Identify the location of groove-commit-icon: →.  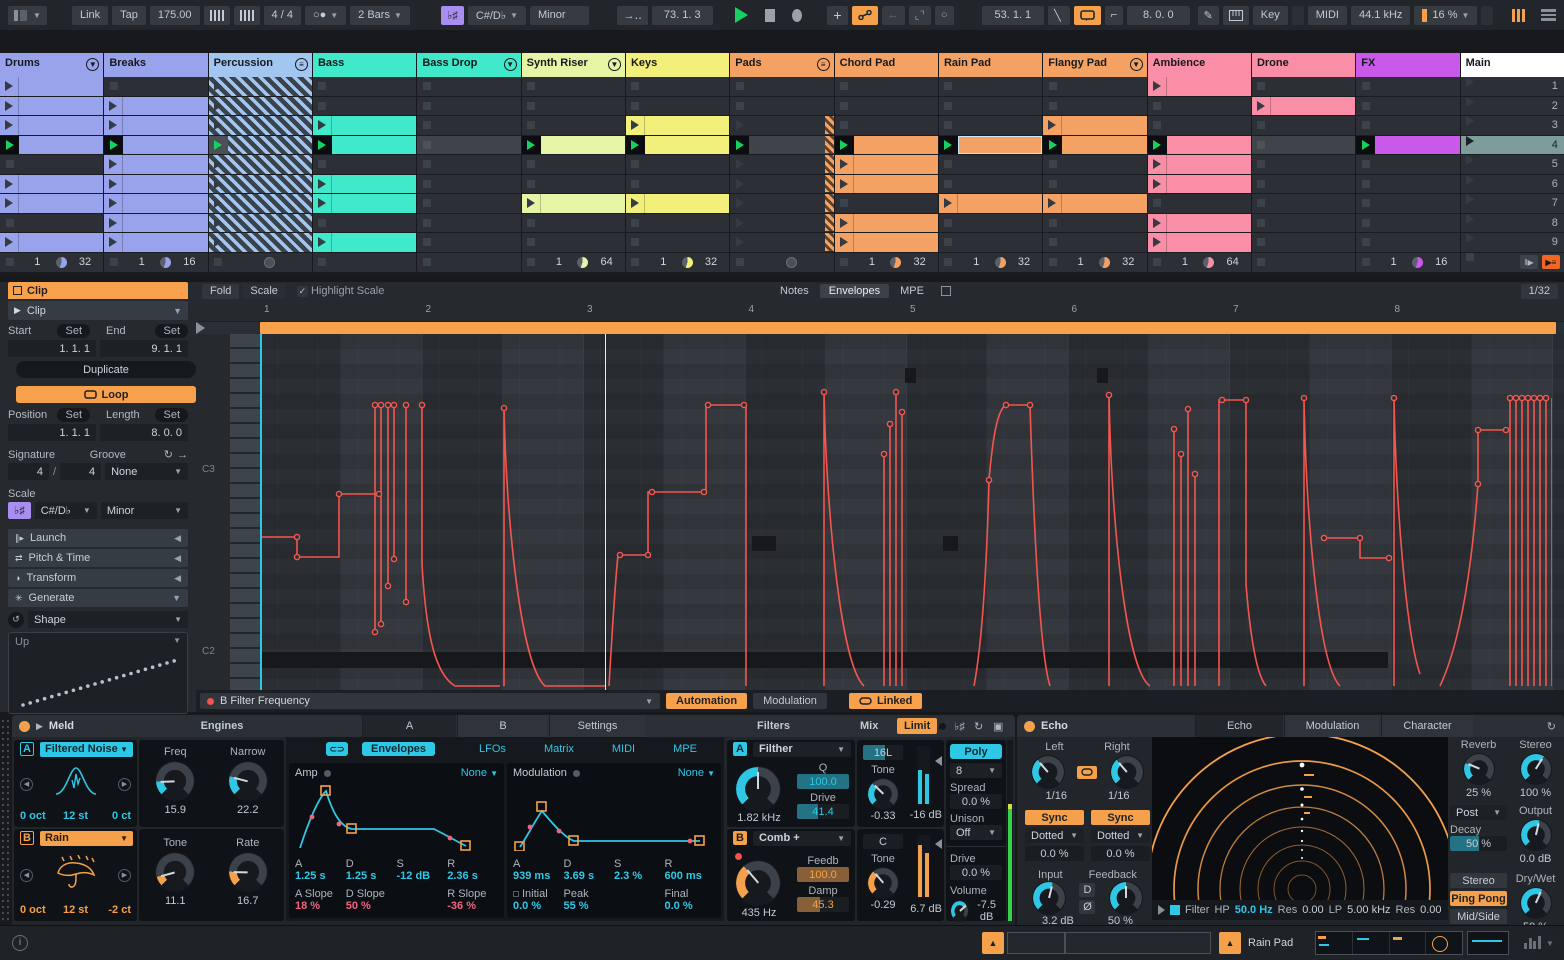
(182, 455).